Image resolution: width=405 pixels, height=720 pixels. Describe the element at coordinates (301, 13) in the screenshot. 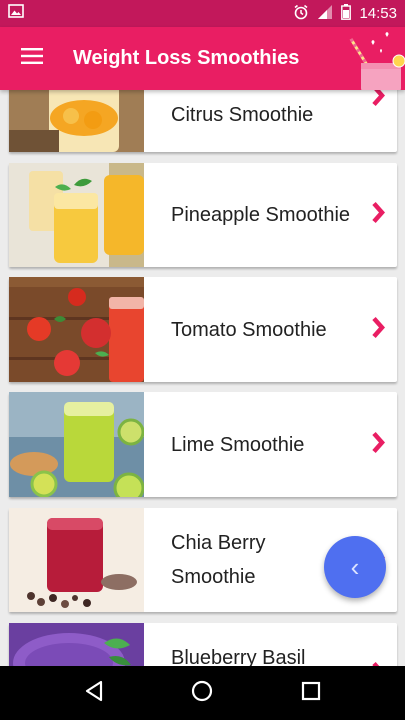

I see `alarm-icon` at that location.